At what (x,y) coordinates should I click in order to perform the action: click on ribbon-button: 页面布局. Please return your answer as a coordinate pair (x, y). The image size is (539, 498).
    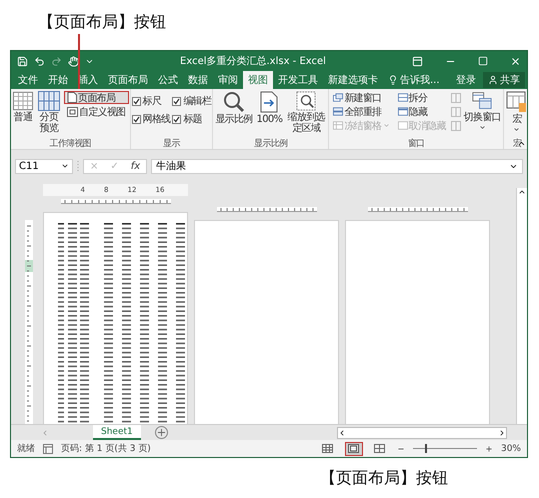
    Looking at the image, I should click on (96, 97).